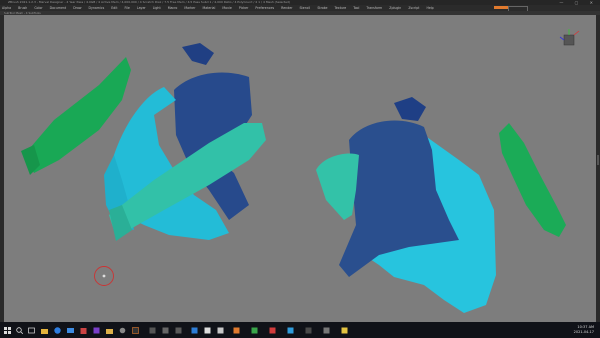  What do you see at coordinates (141, 8) in the screenshot?
I see `menu-layer: Layer` at bounding box center [141, 8].